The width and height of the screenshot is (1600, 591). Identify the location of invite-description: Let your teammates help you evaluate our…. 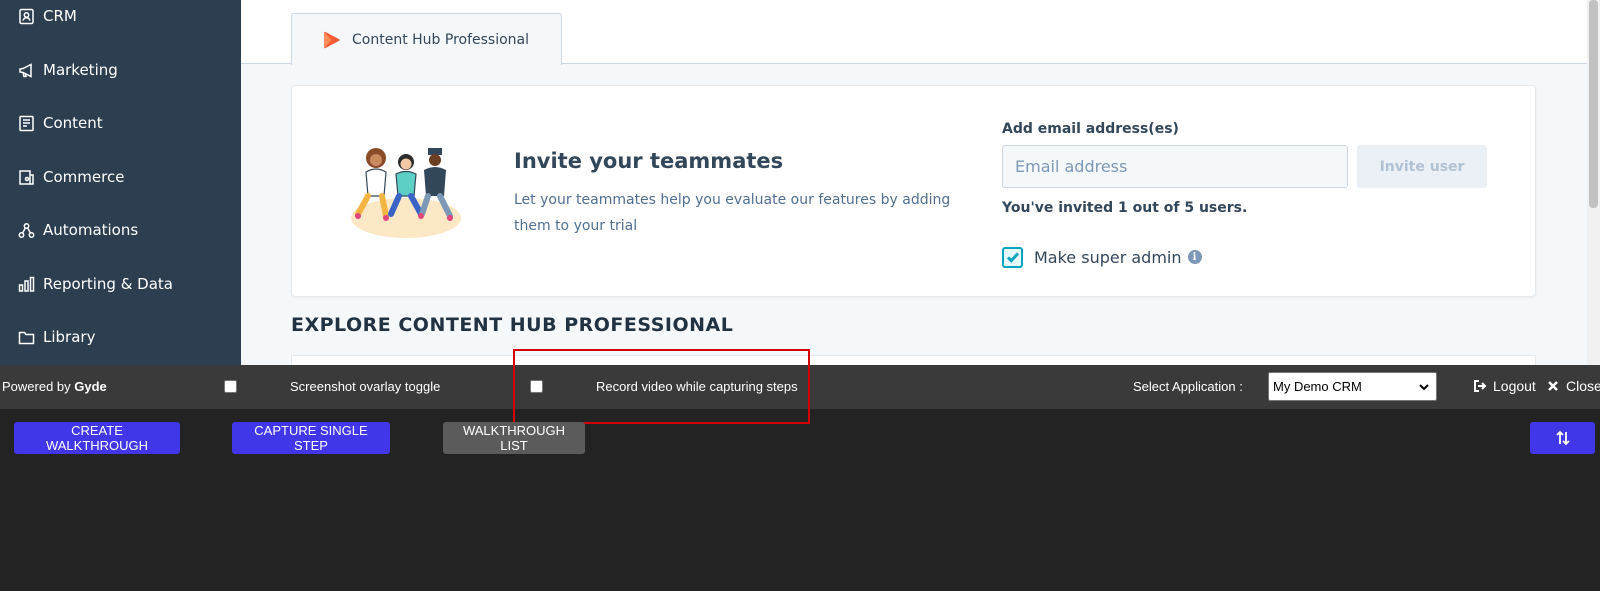
(732, 213).